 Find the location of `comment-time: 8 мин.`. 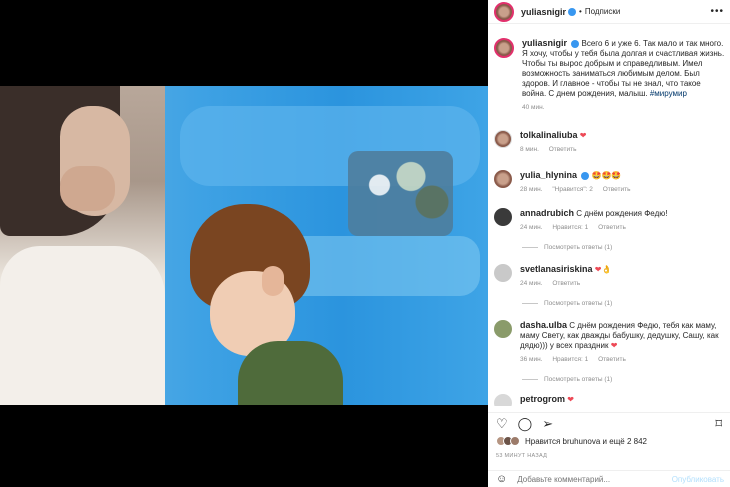

comment-time: 8 мин. is located at coordinates (529, 149).